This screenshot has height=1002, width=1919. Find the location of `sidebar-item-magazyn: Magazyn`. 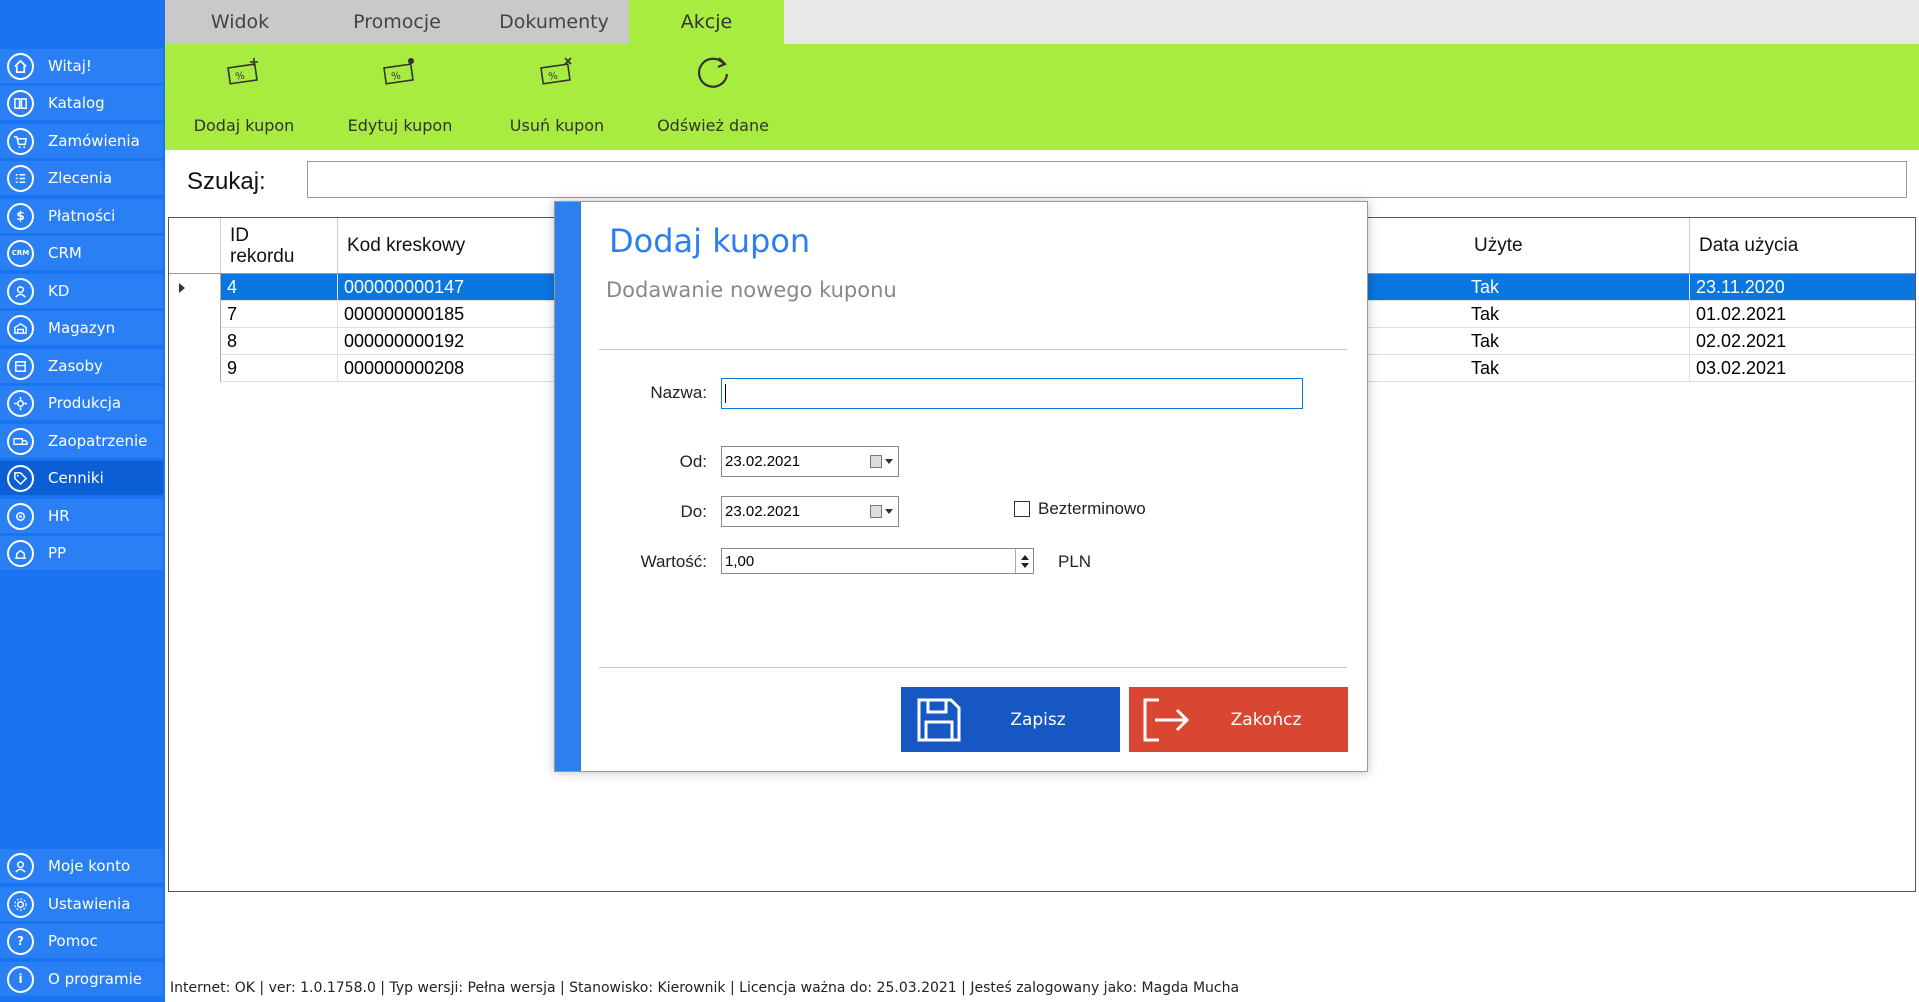

sidebar-item-magazyn: Magazyn is located at coordinates (81, 328).